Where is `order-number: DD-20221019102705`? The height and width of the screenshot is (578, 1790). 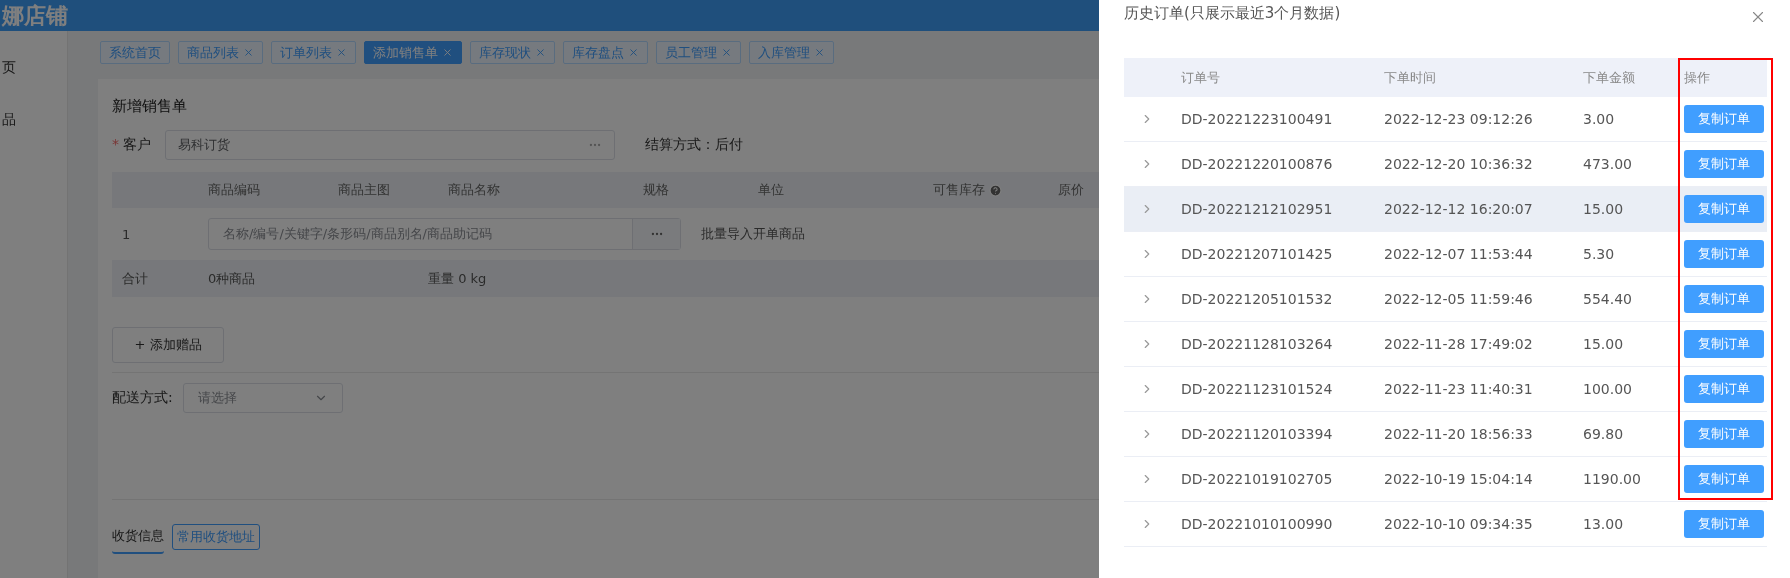 order-number: DD-20221019102705 is located at coordinates (1257, 479).